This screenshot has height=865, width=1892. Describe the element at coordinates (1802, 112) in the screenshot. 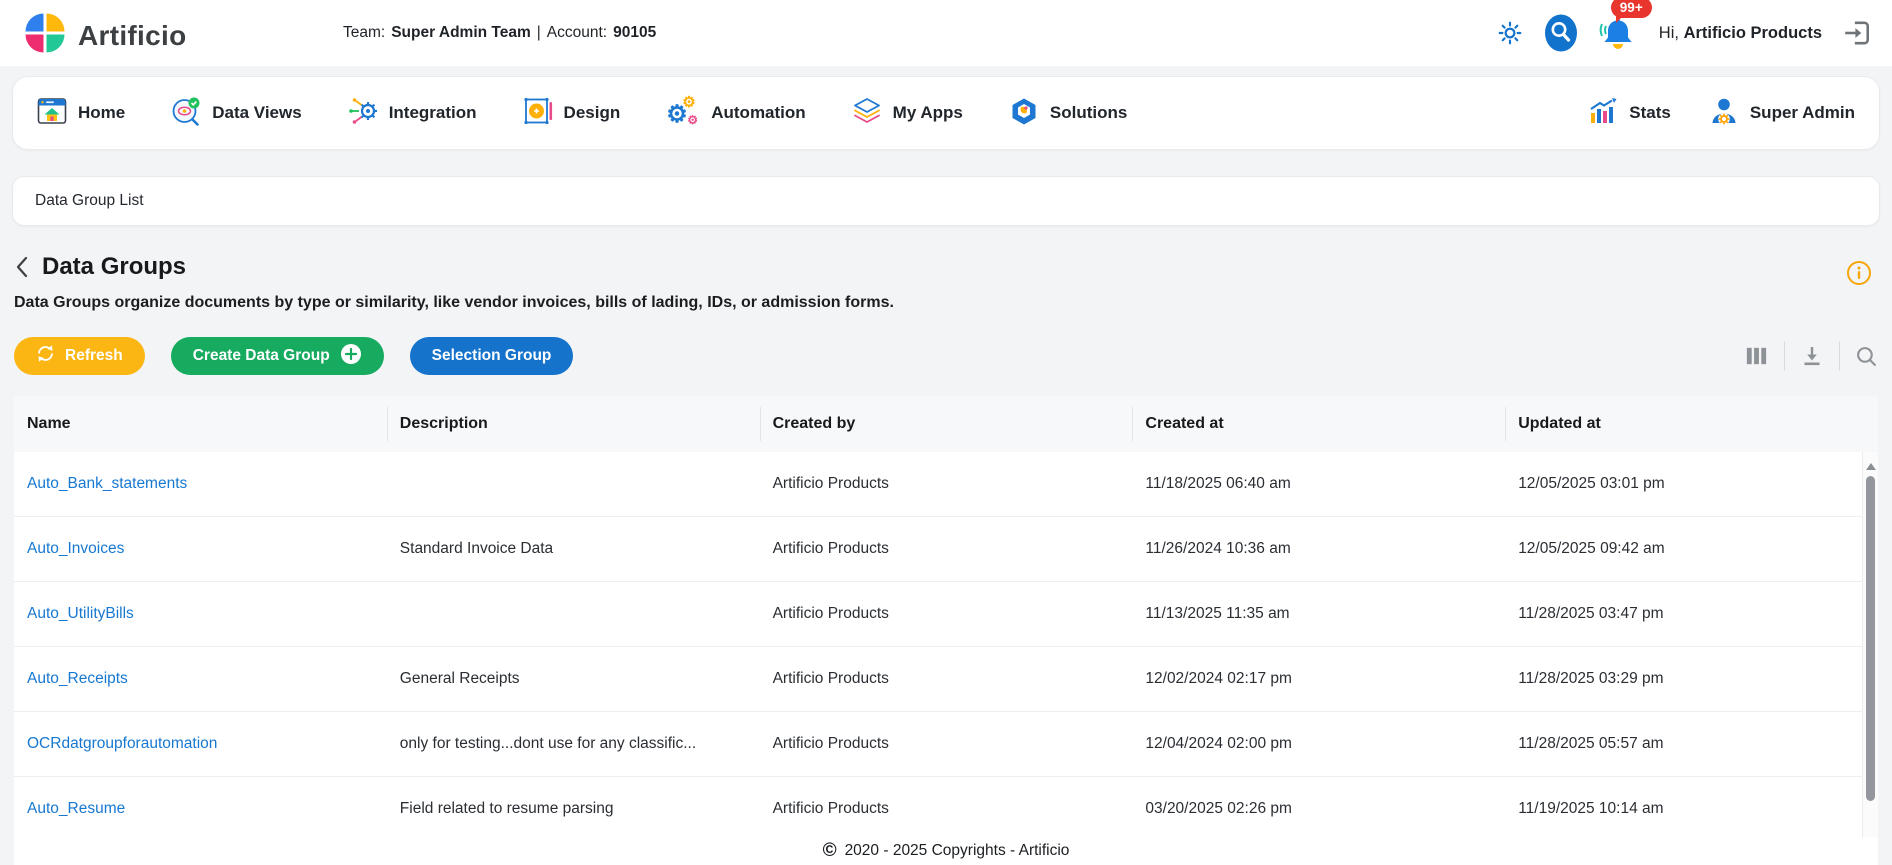

I see `nav-label: Super Admin` at that location.